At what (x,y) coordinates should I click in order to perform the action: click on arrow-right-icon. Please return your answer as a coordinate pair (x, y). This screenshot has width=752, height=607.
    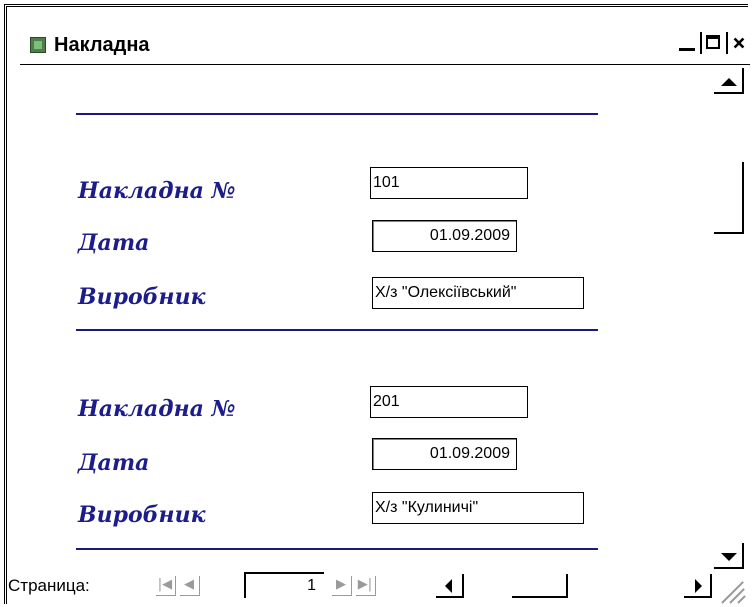
    Looking at the image, I should click on (698, 586).